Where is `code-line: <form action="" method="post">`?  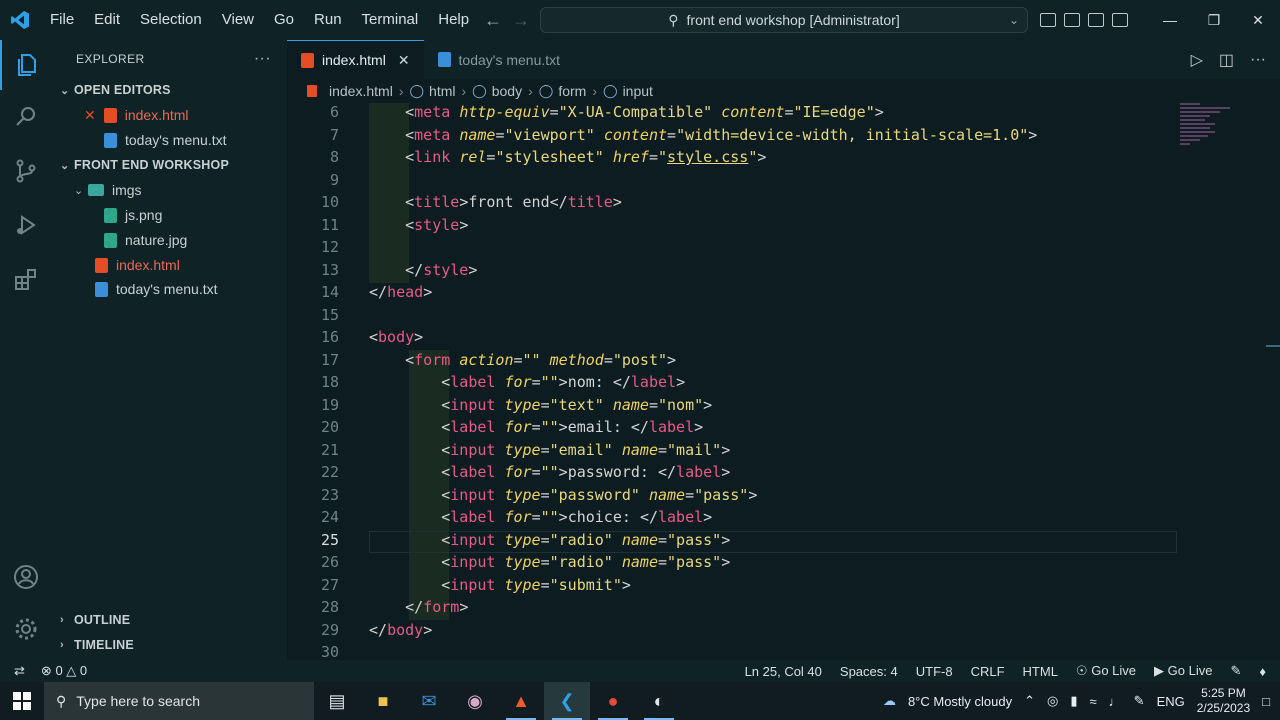
code-line: <form action="" method="post"> is located at coordinates (522, 360).